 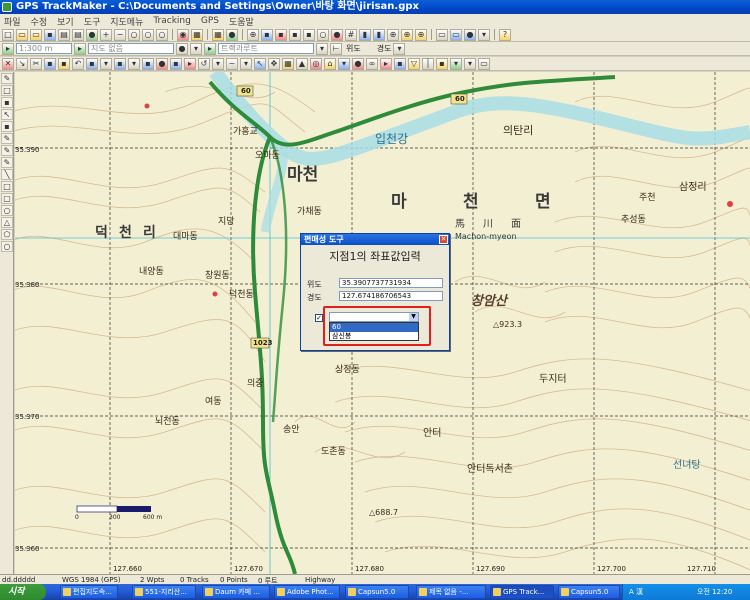 I want to click on longitude-field: 127.674186706543, so click(x=391, y=296).